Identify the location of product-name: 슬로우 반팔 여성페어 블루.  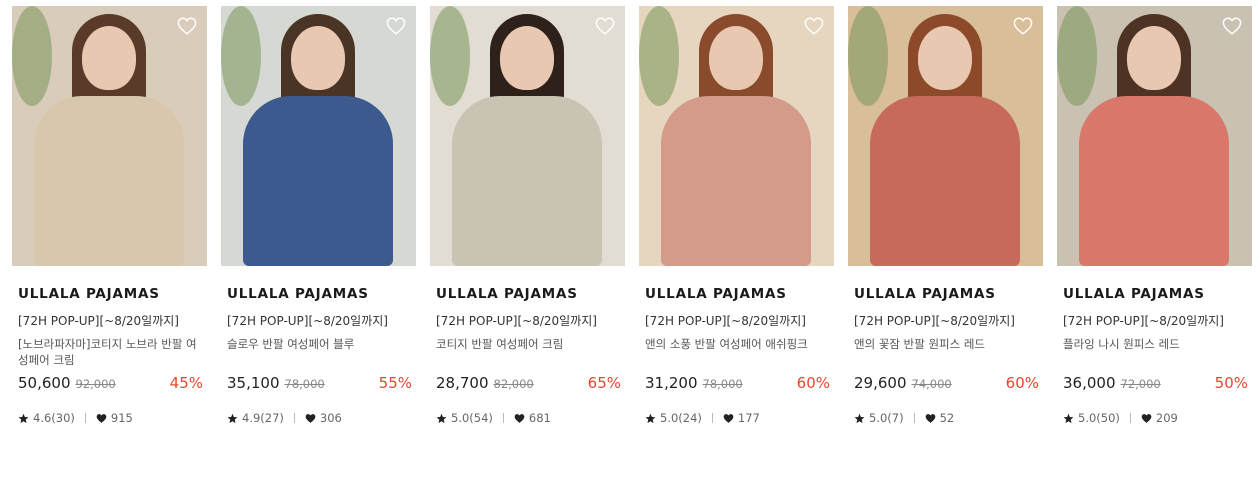
(318, 353).